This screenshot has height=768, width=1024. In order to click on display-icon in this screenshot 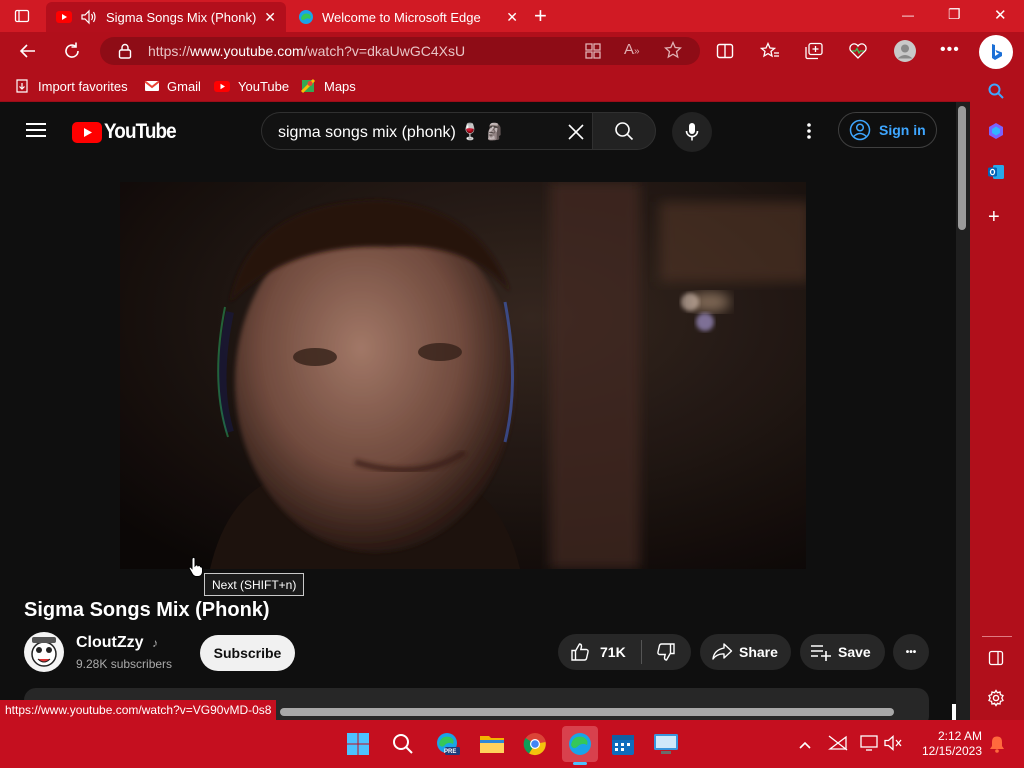, I will do `click(869, 745)`.